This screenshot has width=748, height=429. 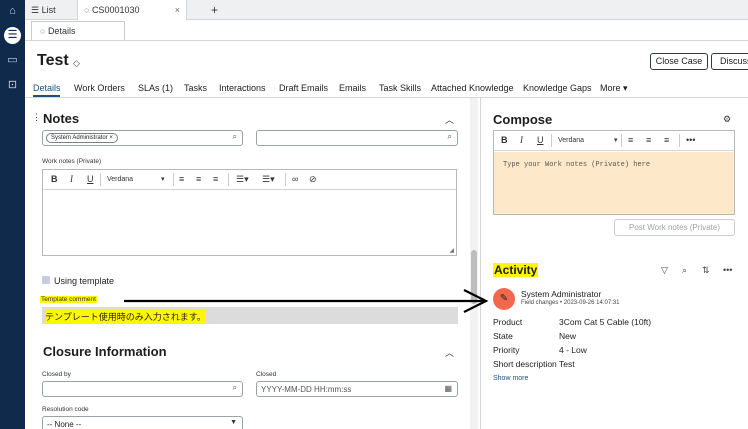 I want to click on activity-field-key: Short description, so click(x=525, y=364).